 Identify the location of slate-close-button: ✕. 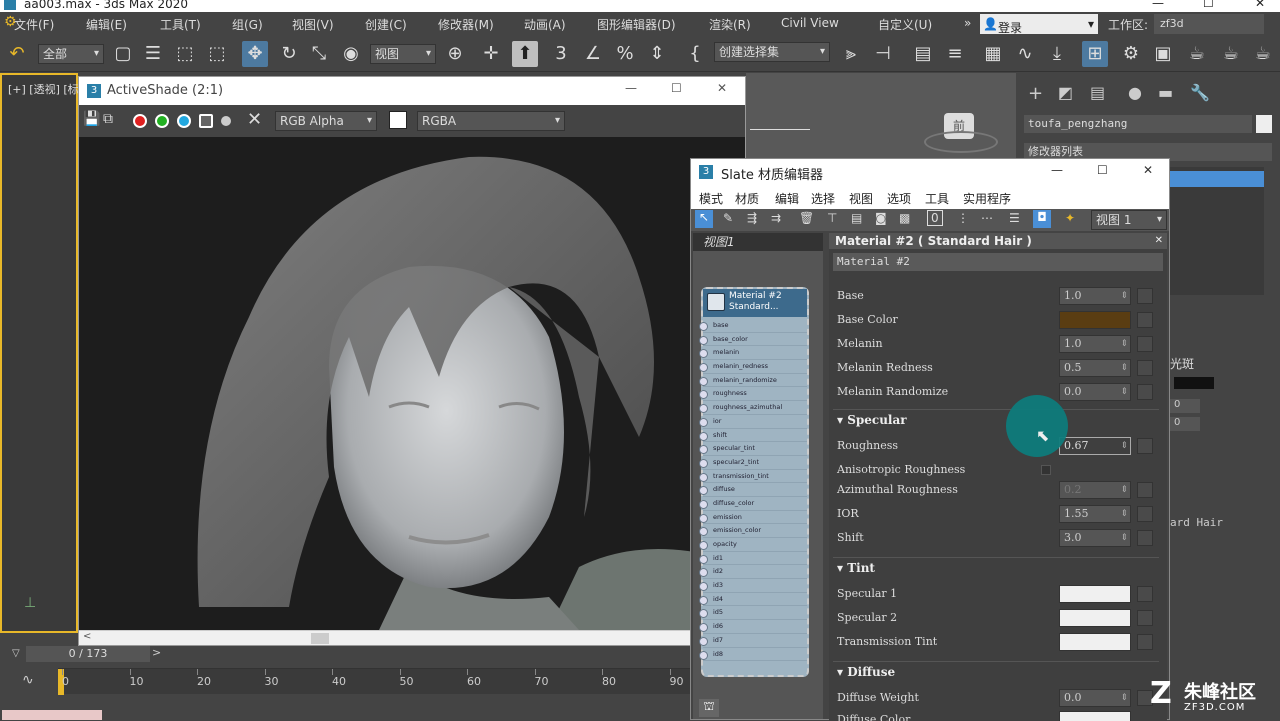
(1148, 170).